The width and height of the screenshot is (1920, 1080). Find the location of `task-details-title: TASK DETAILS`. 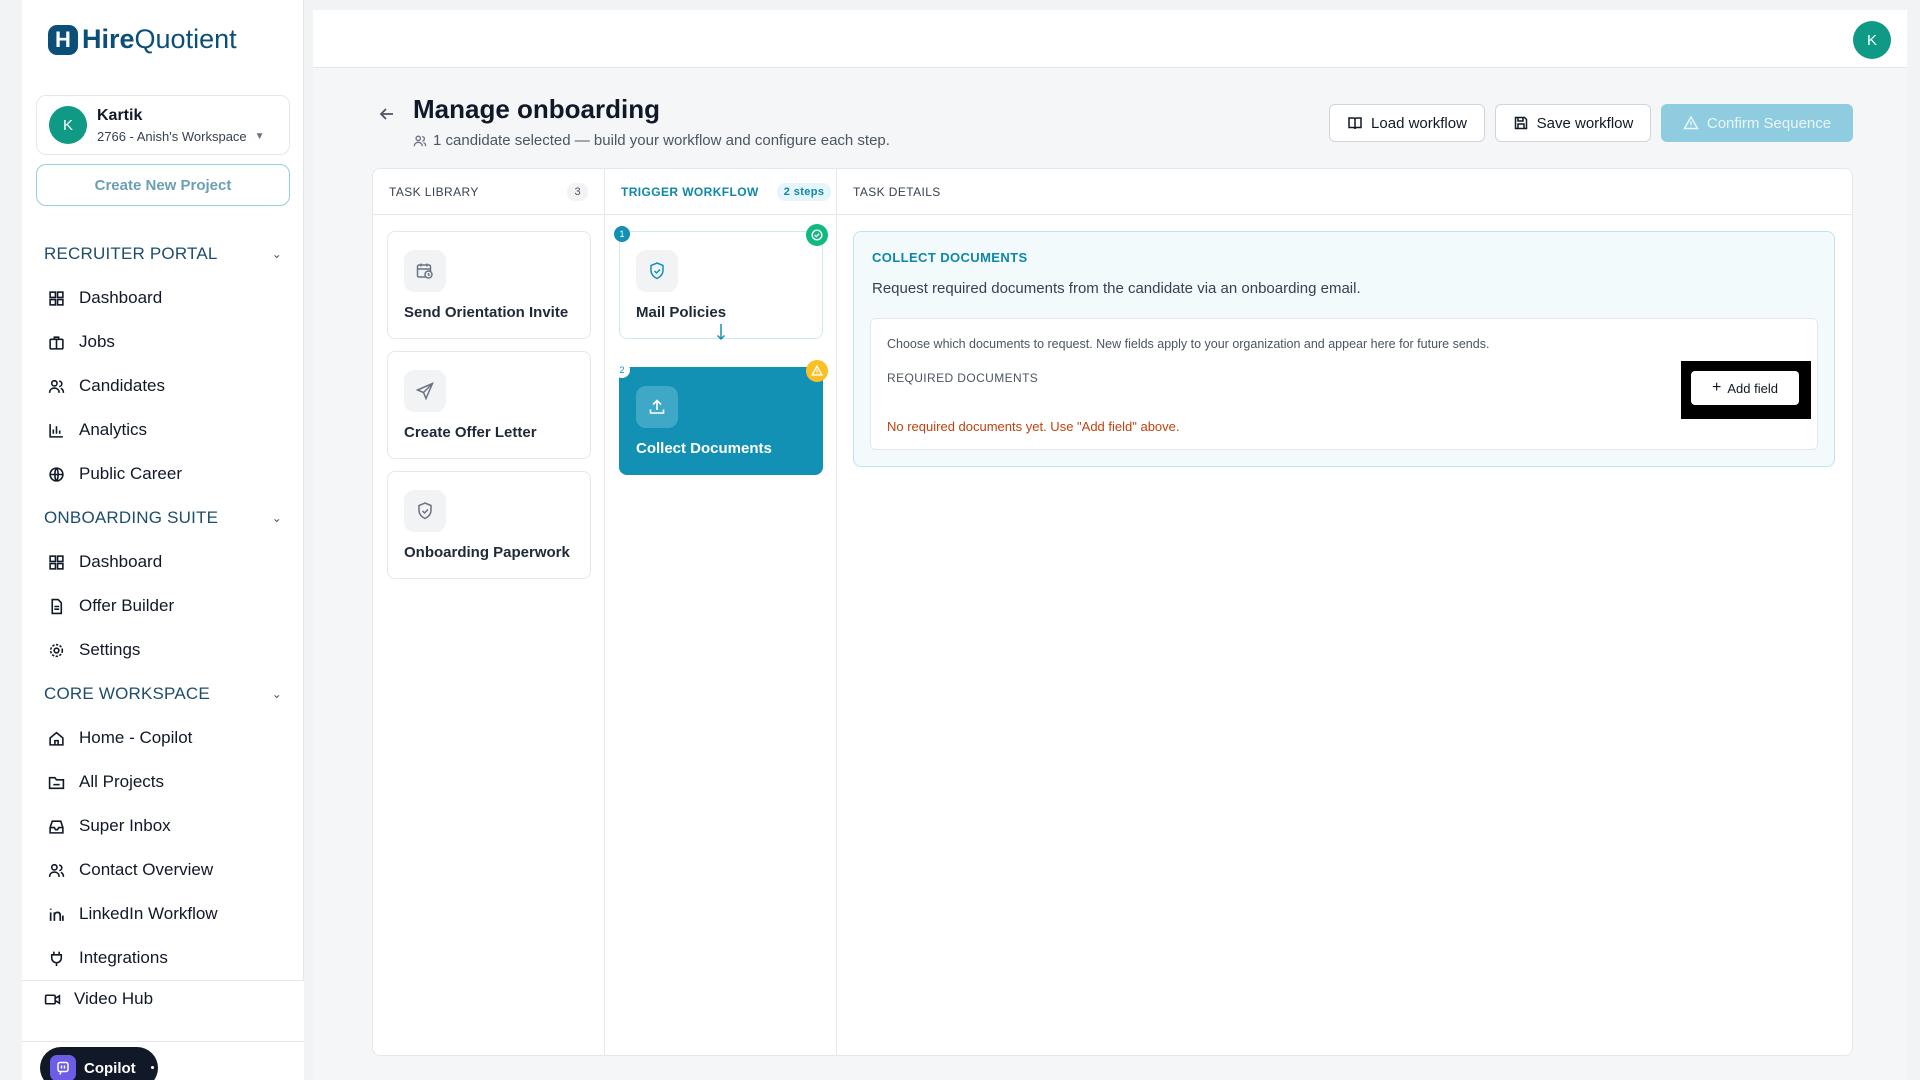

task-details-title: TASK DETAILS is located at coordinates (897, 191).